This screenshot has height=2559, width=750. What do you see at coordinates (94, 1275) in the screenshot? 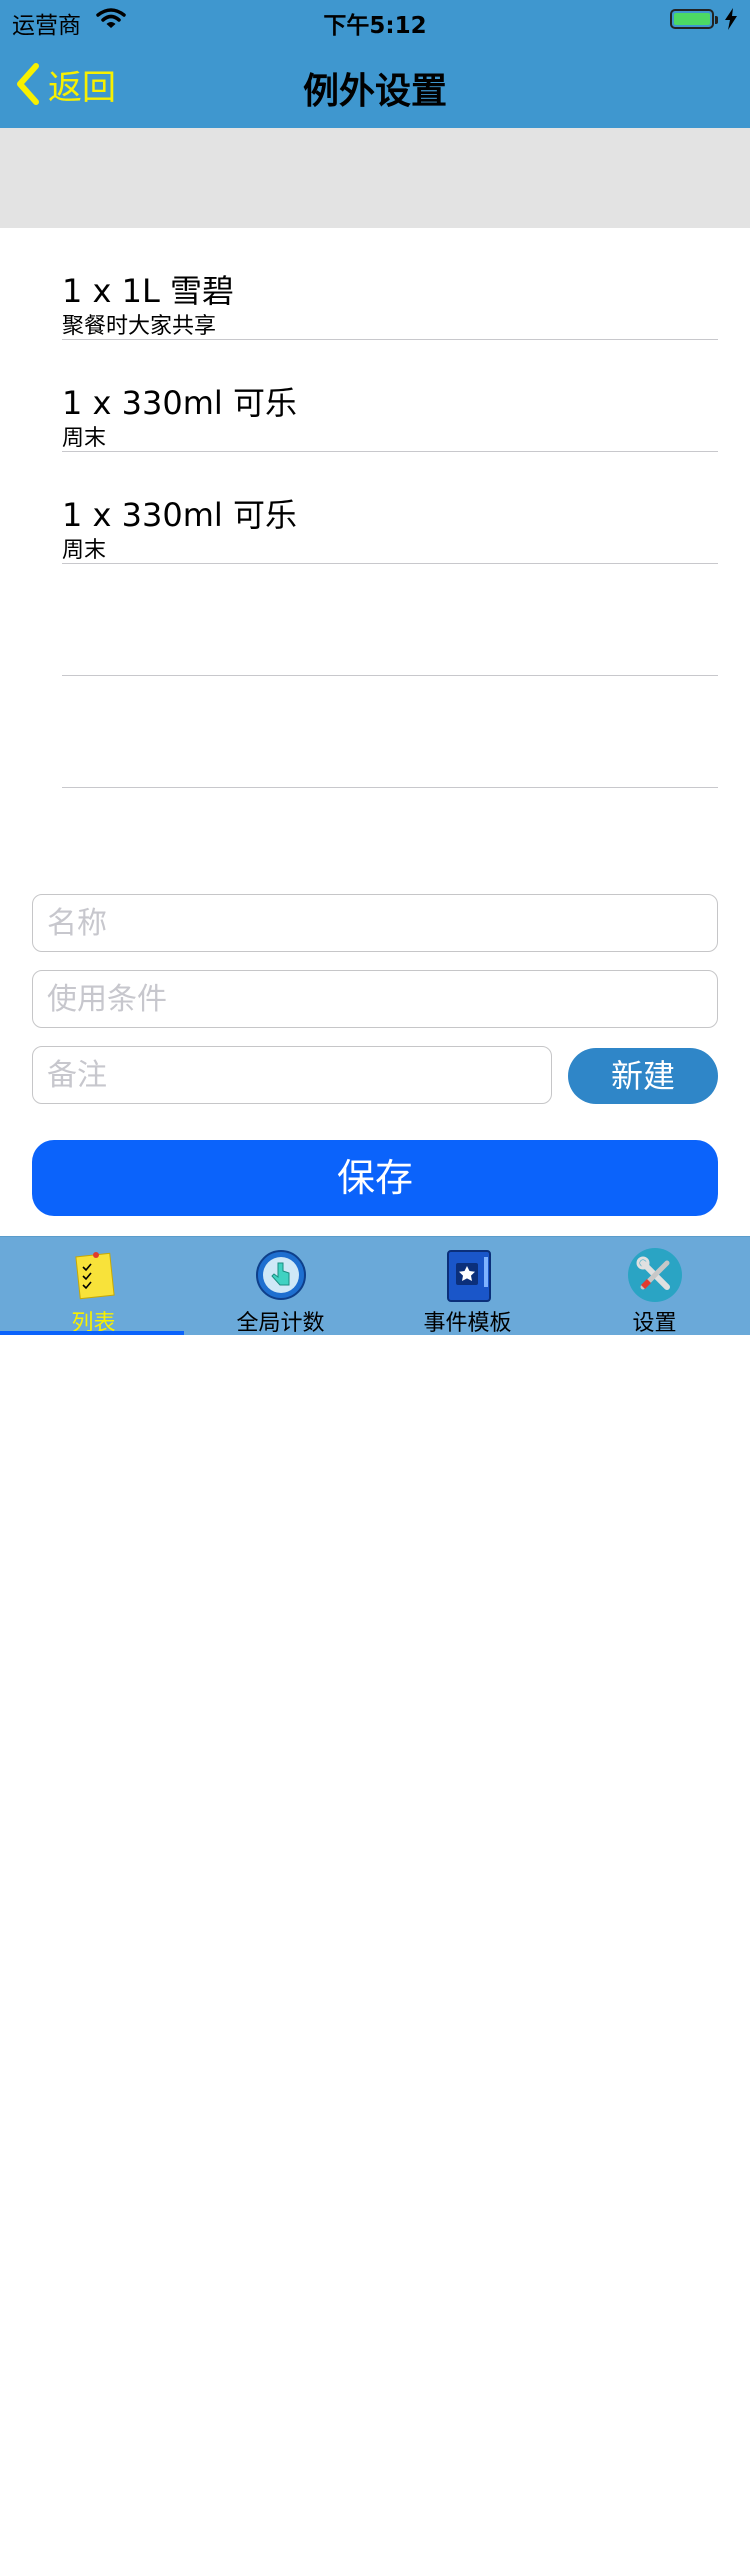
I see `checklist-note-icon` at bounding box center [94, 1275].